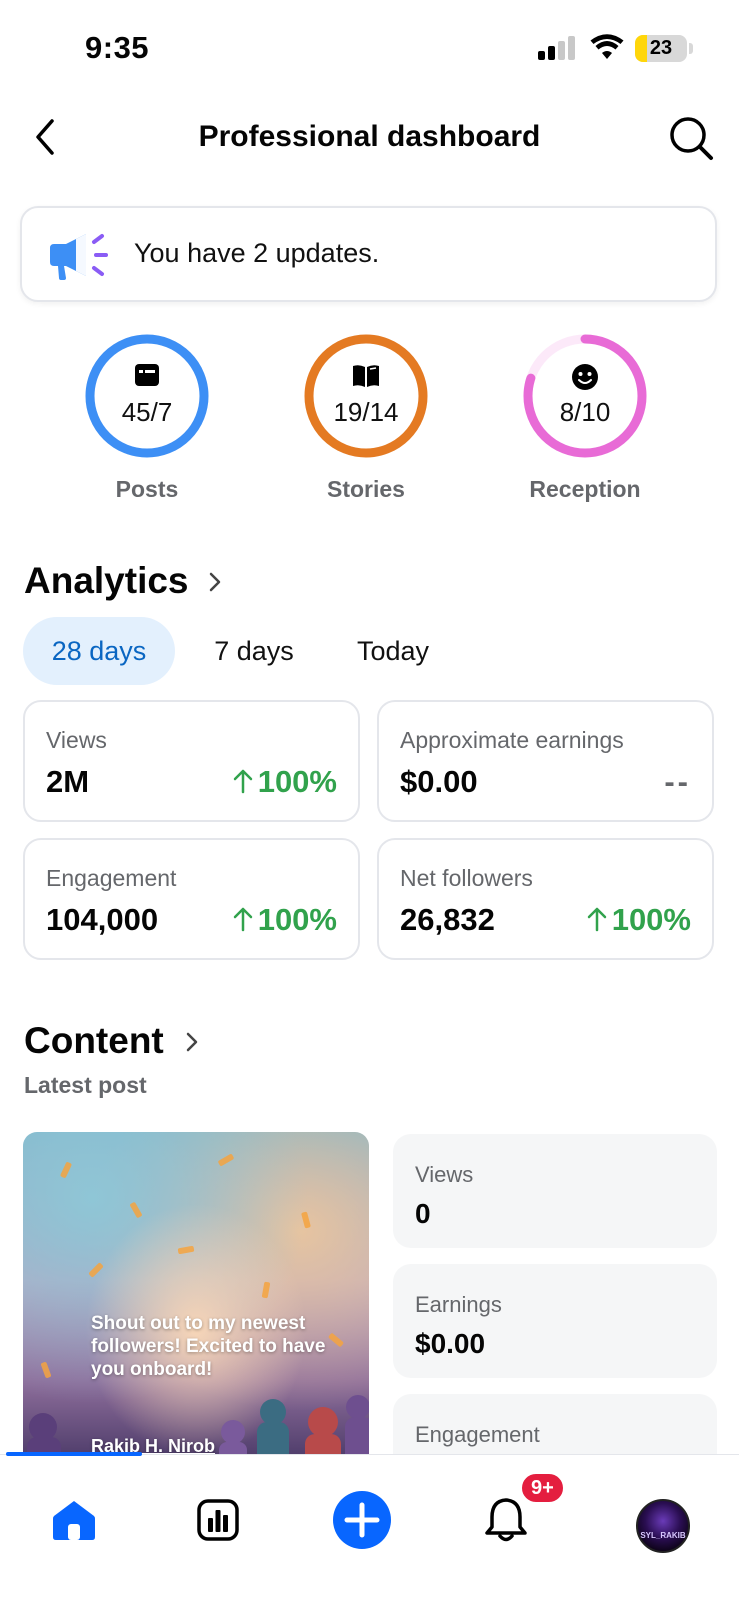 This screenshot has height=1600, width=739. What do you see at coordinates (191, 899) in the screenshot?
I see `metric-engagement: Engagement 104,000 100%` at bounding box center [191, 899].